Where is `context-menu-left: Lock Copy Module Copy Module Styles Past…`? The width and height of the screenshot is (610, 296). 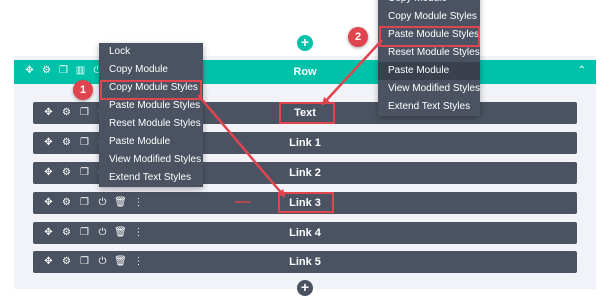
context-menu-left: Lock Copy Module Copy Module Styles Past… is located at coordinates (151, 115).